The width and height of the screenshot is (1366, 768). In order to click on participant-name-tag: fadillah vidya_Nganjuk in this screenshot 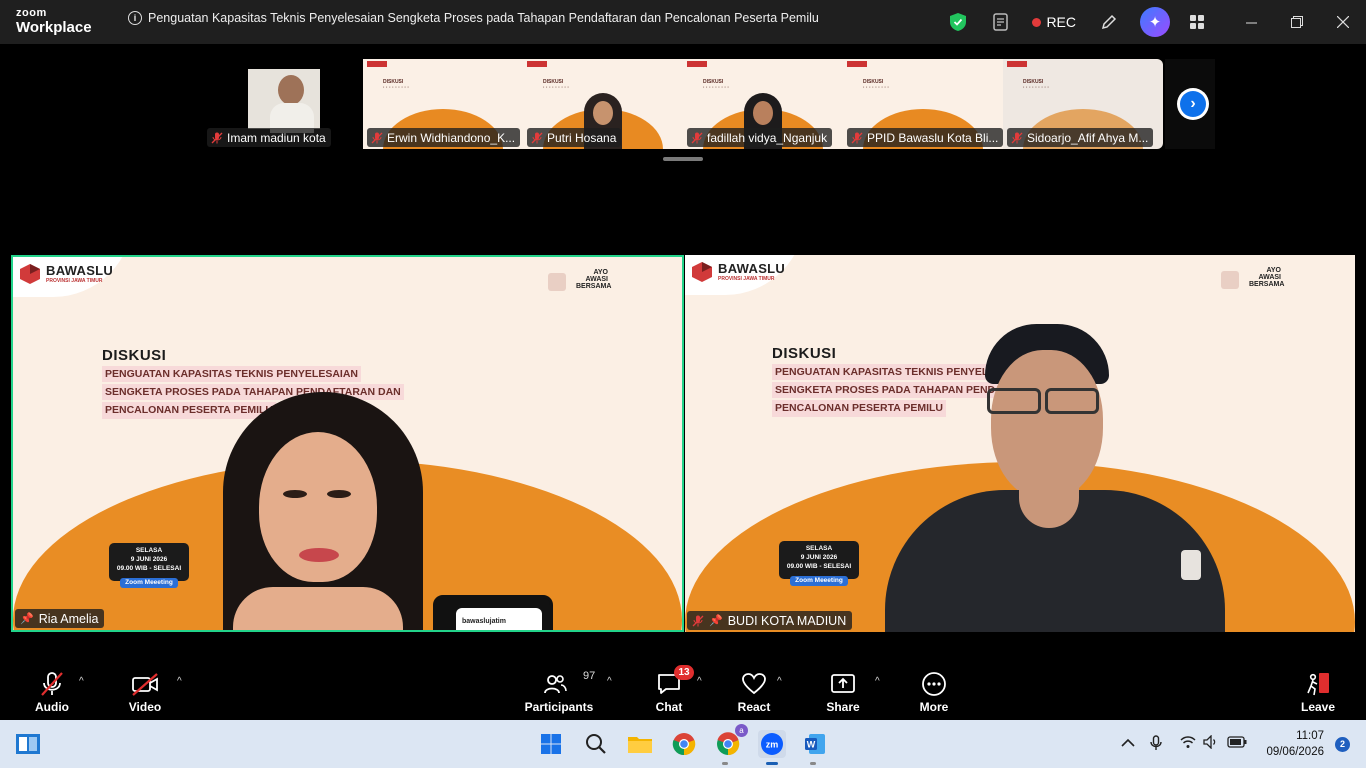, I will do `click(760, 137)`.